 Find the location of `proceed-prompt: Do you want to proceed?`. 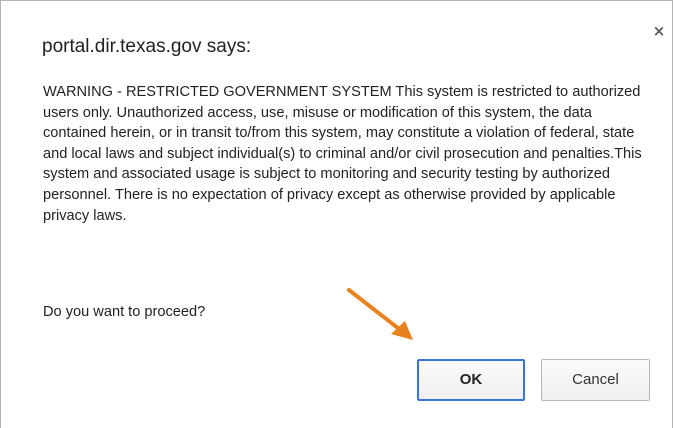

proceed-prompt: Do you want to proceed? is located at coordinates (124, 312).